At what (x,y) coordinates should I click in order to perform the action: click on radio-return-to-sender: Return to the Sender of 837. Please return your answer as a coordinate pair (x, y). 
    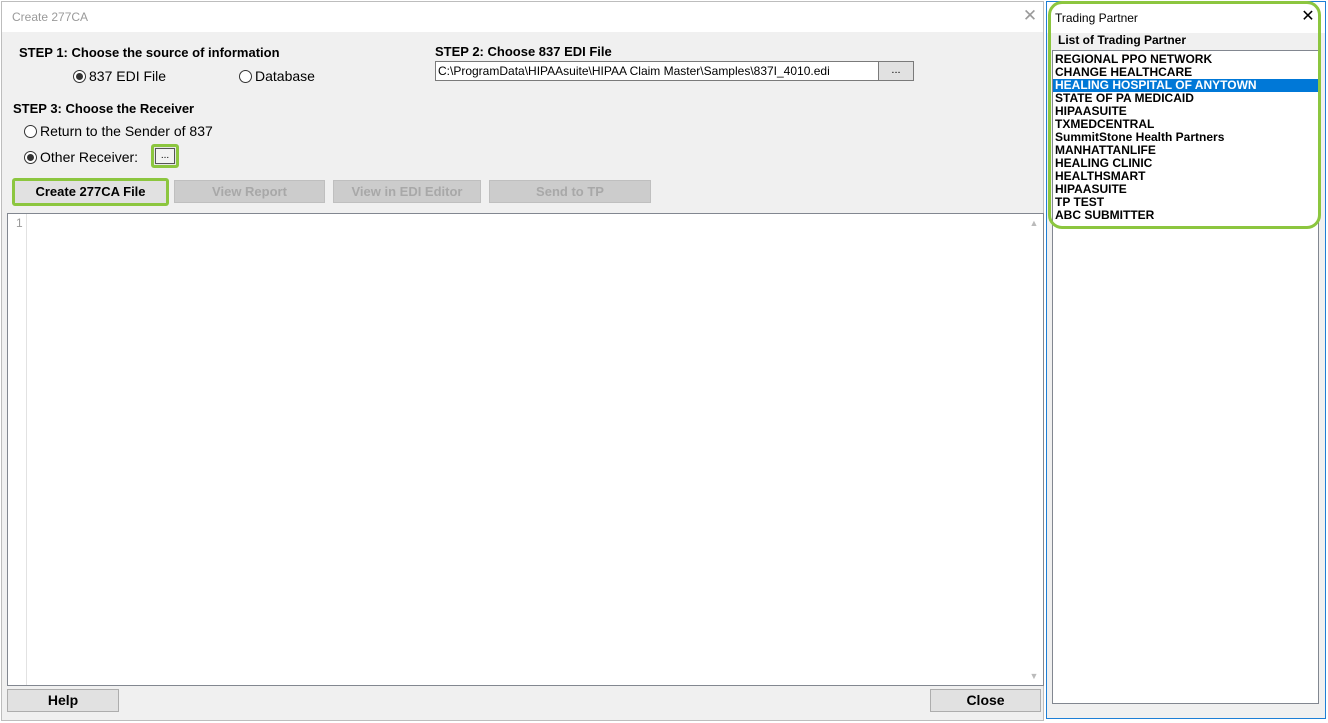
    Looking at the image, I should click on (118, 130).